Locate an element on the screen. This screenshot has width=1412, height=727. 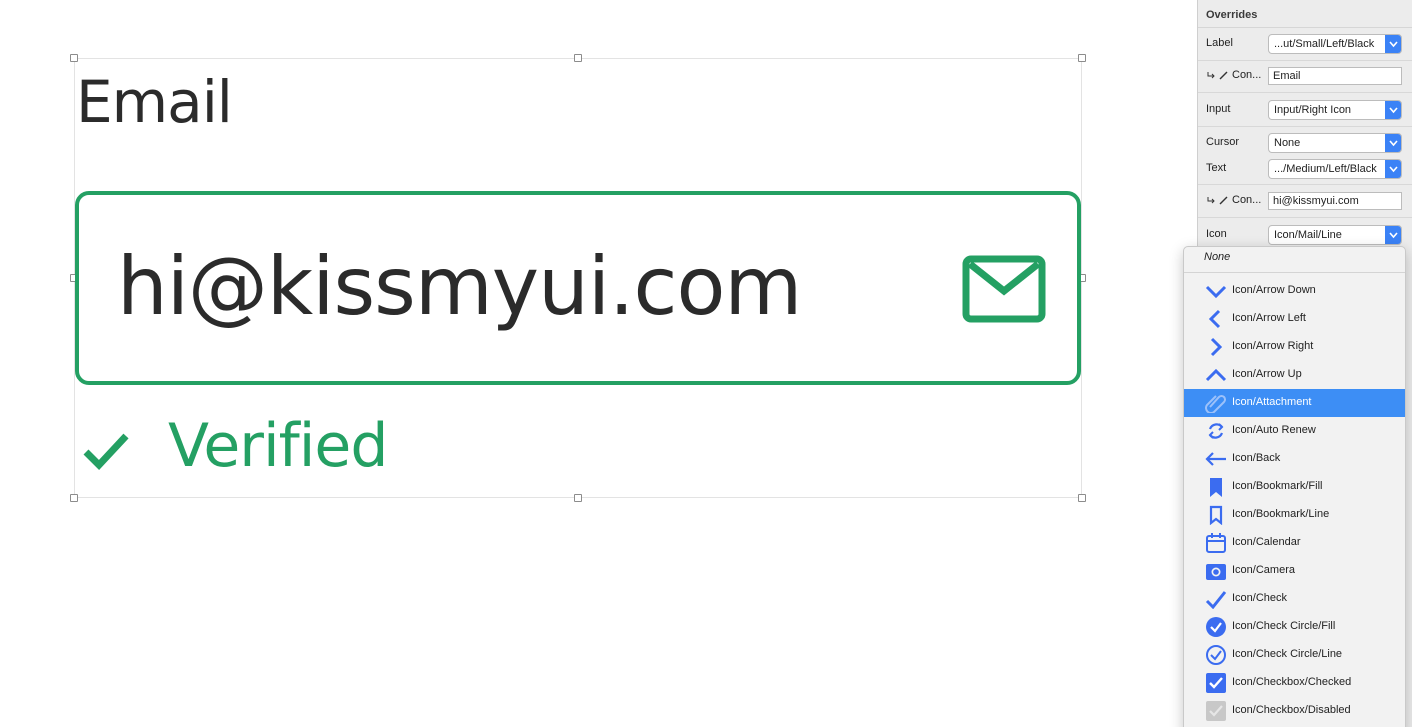
menu-item-checkbox-checked: Icon/Checkbox/Checked is located at coordinates (1294, 683).